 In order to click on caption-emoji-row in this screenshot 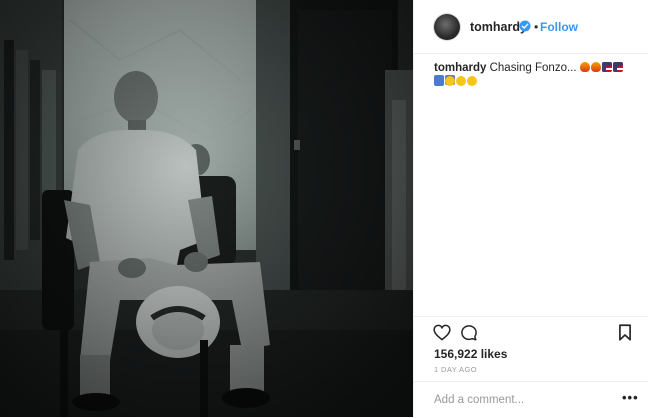, I will do `click(456, 82)`.